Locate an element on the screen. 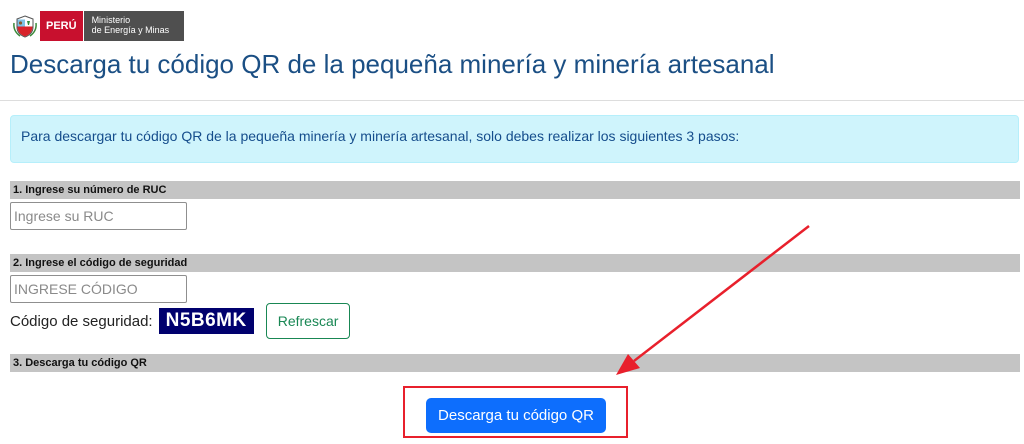  security-code-input is located at coordinates (98, 289).